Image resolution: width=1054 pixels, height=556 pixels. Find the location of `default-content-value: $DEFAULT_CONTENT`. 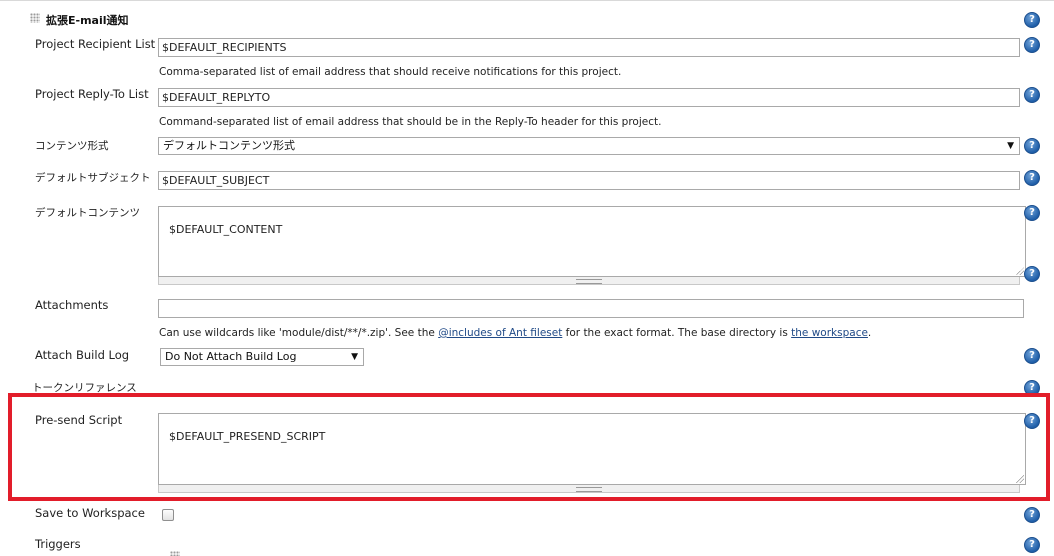

default-content-value: $DEFAULT_CONTENT is located at coordinates (226, 229).